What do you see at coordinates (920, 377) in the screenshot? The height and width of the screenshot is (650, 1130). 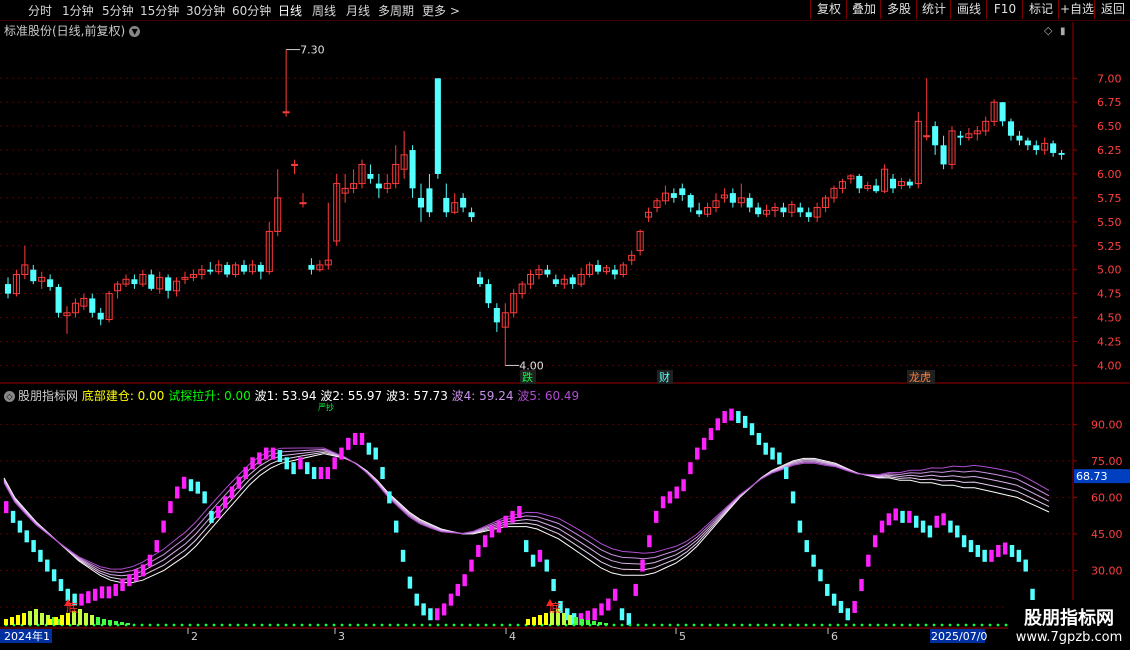 I see `event-mark-label: 龙虎` at bounding box center [920, 377].